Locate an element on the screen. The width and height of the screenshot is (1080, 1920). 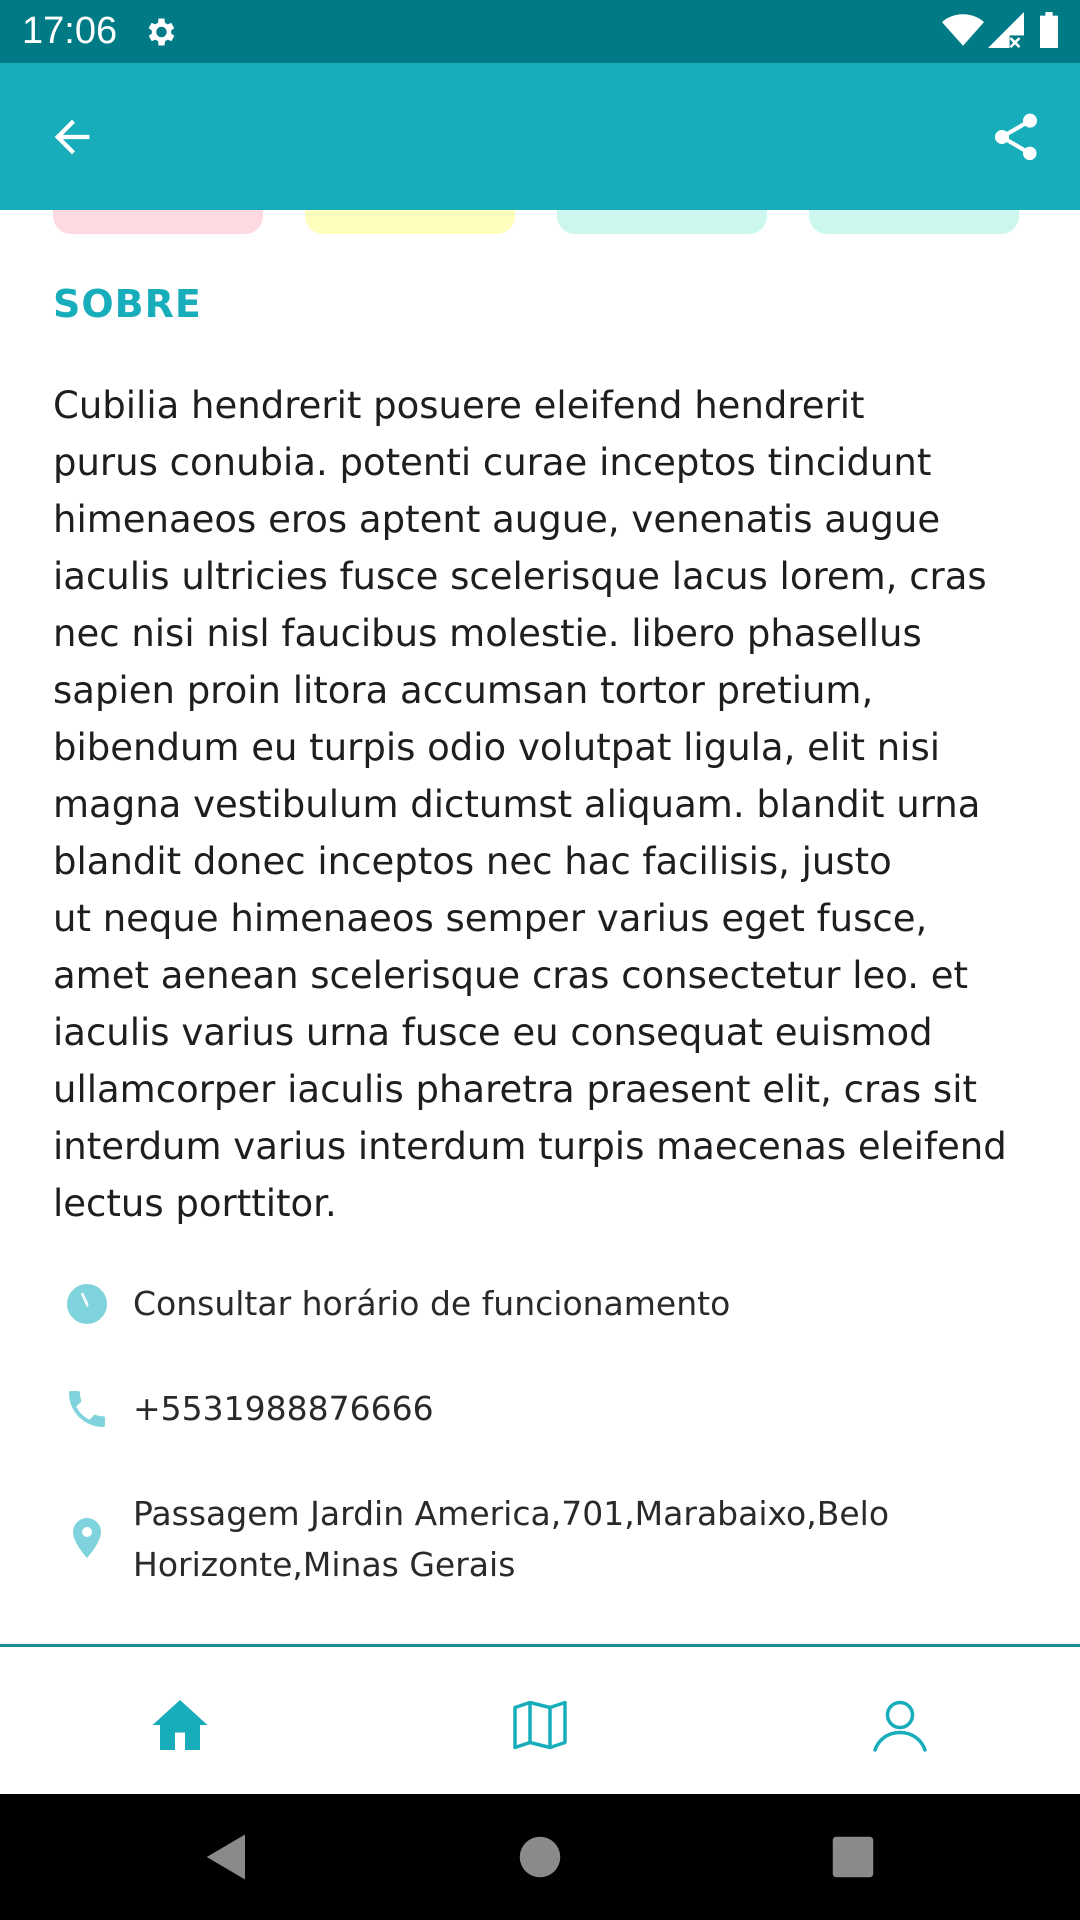
address-line-2: Horizonte,Minas Gerais is located at coordinates (324, 1564).